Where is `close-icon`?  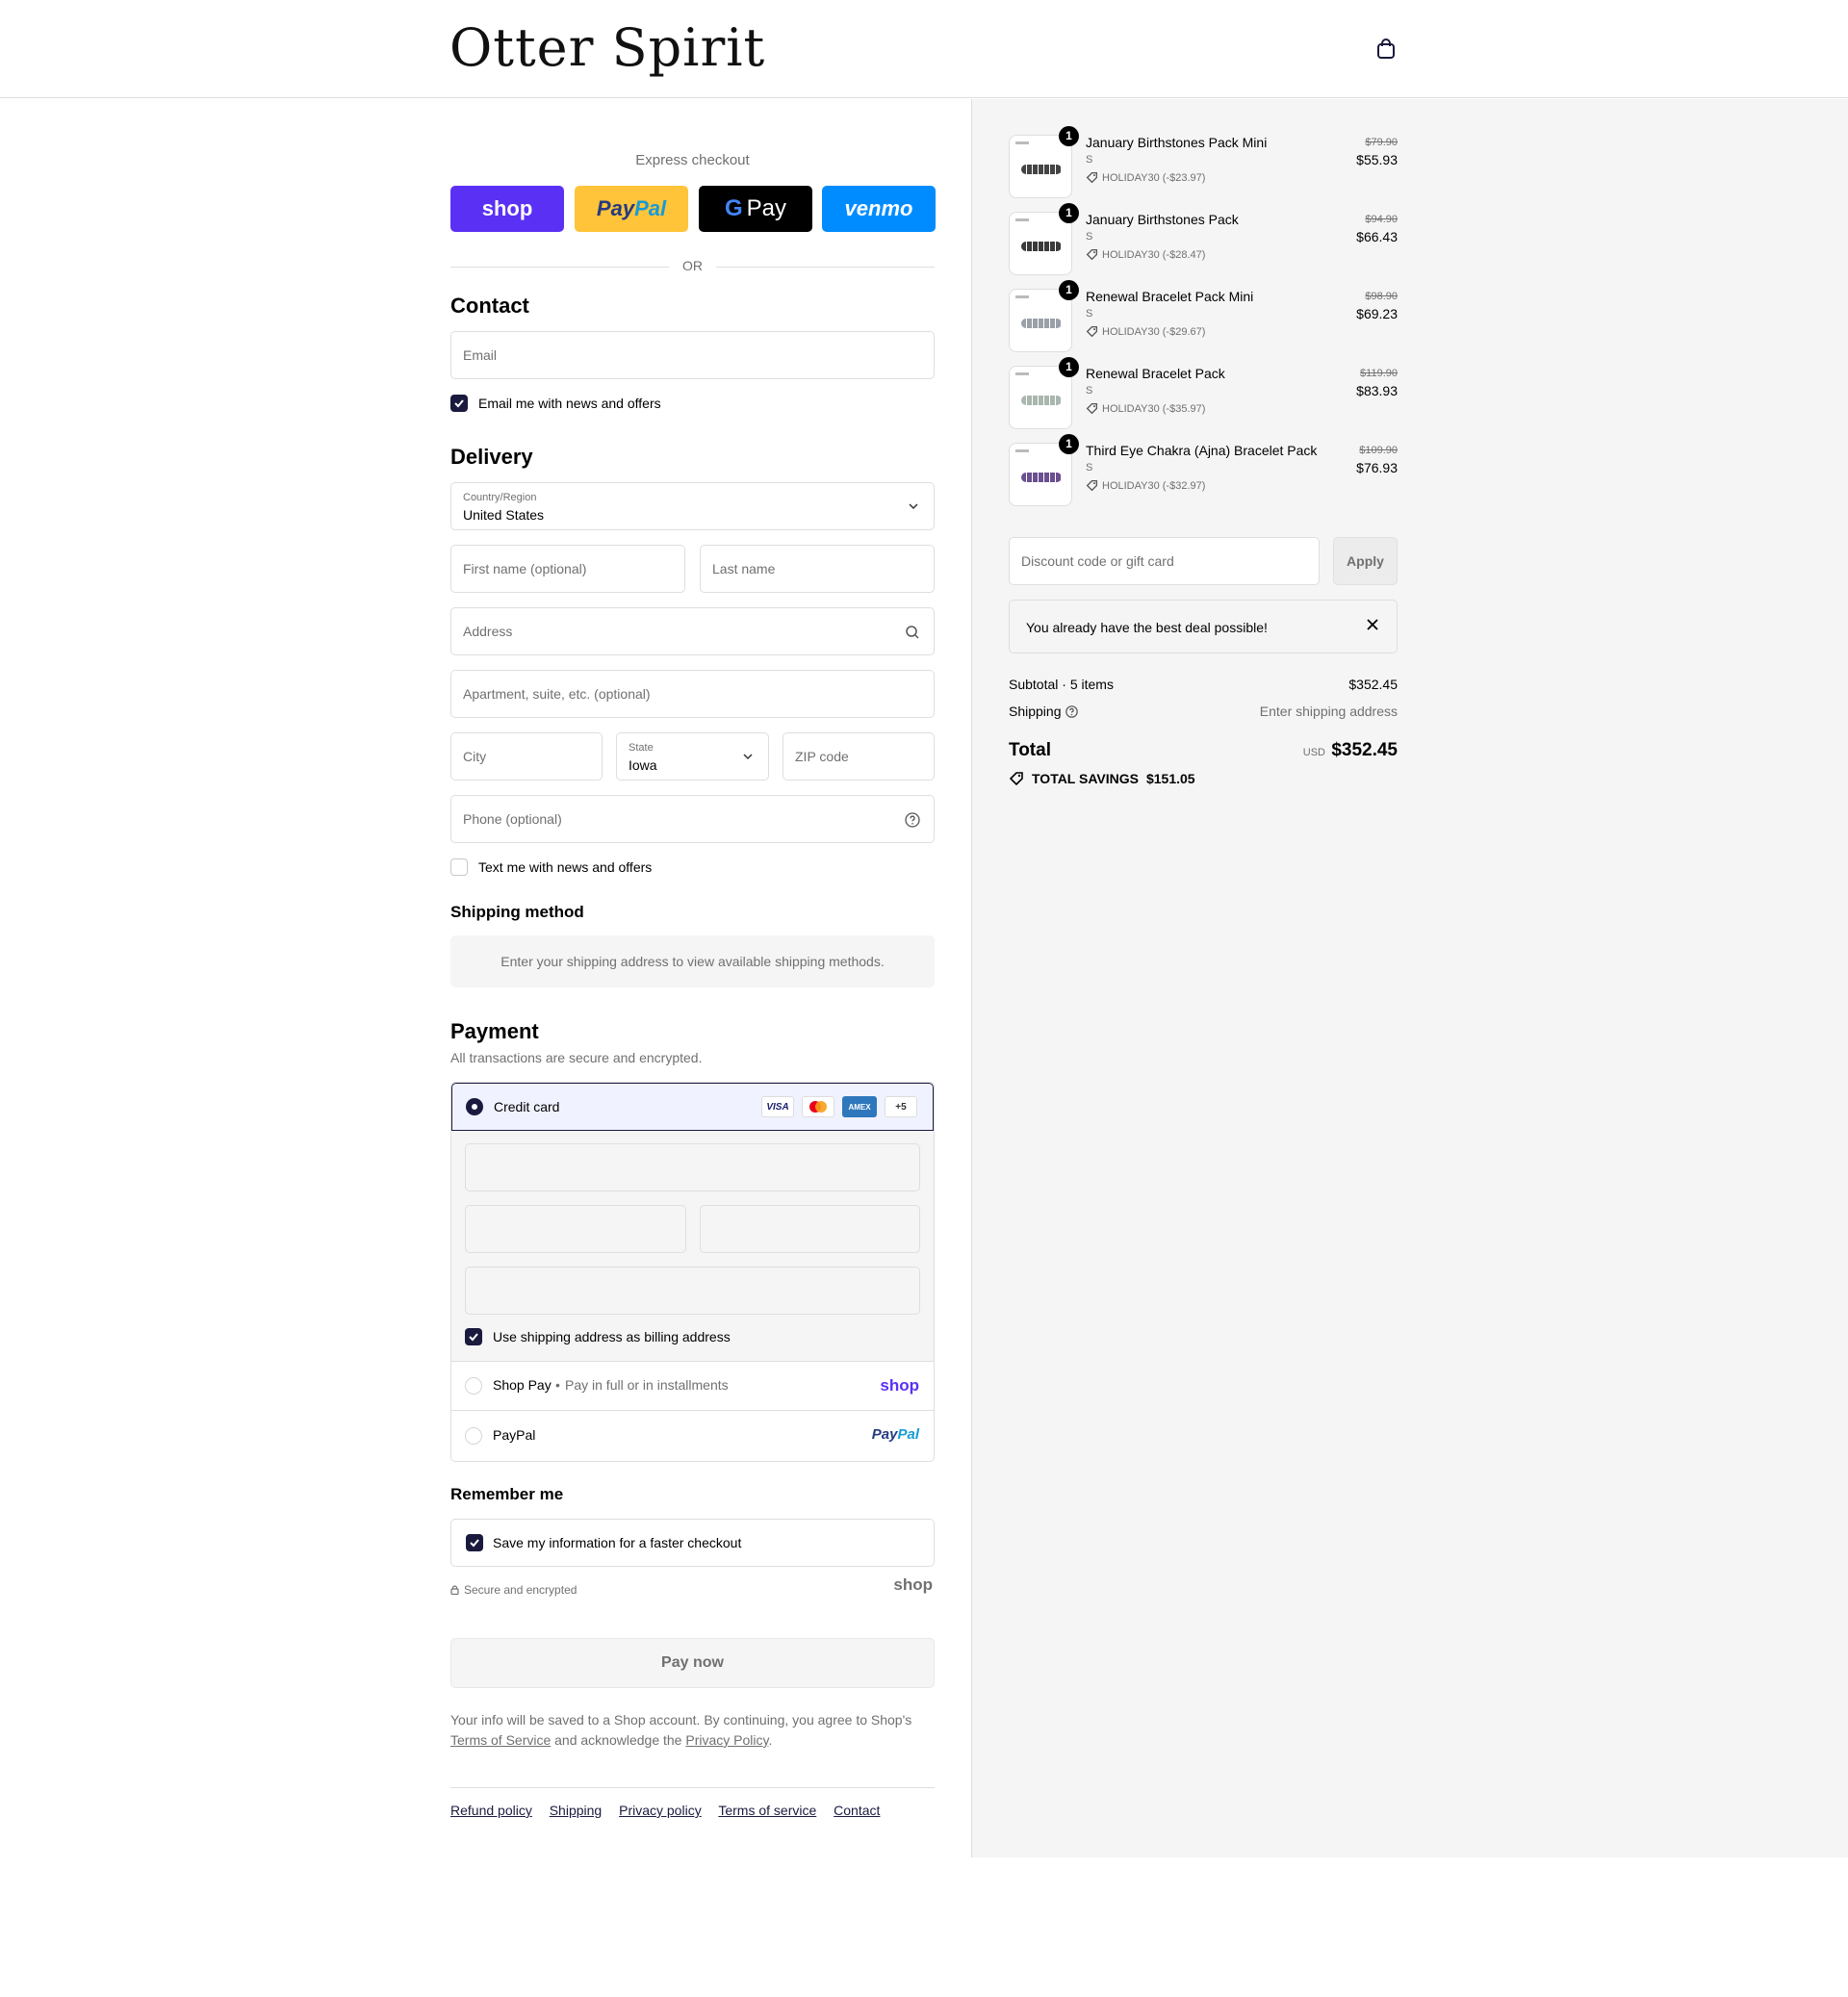
close-icon is located at coordinates (1372, 624).